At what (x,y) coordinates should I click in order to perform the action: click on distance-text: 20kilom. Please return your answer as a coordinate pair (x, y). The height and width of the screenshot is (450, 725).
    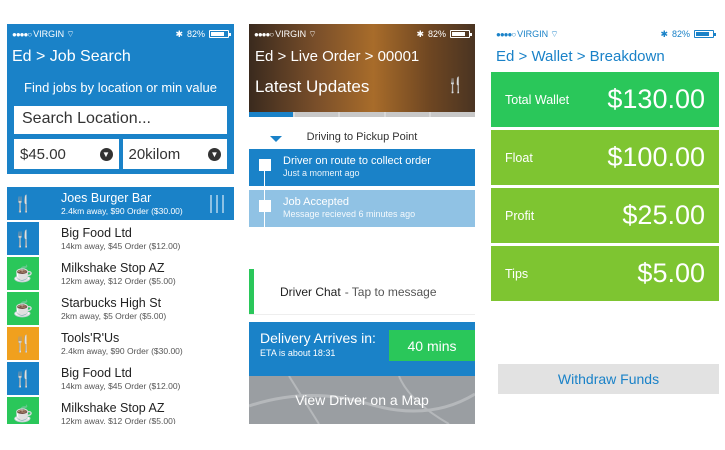
    Looking at the image, I should click on (154, 154).